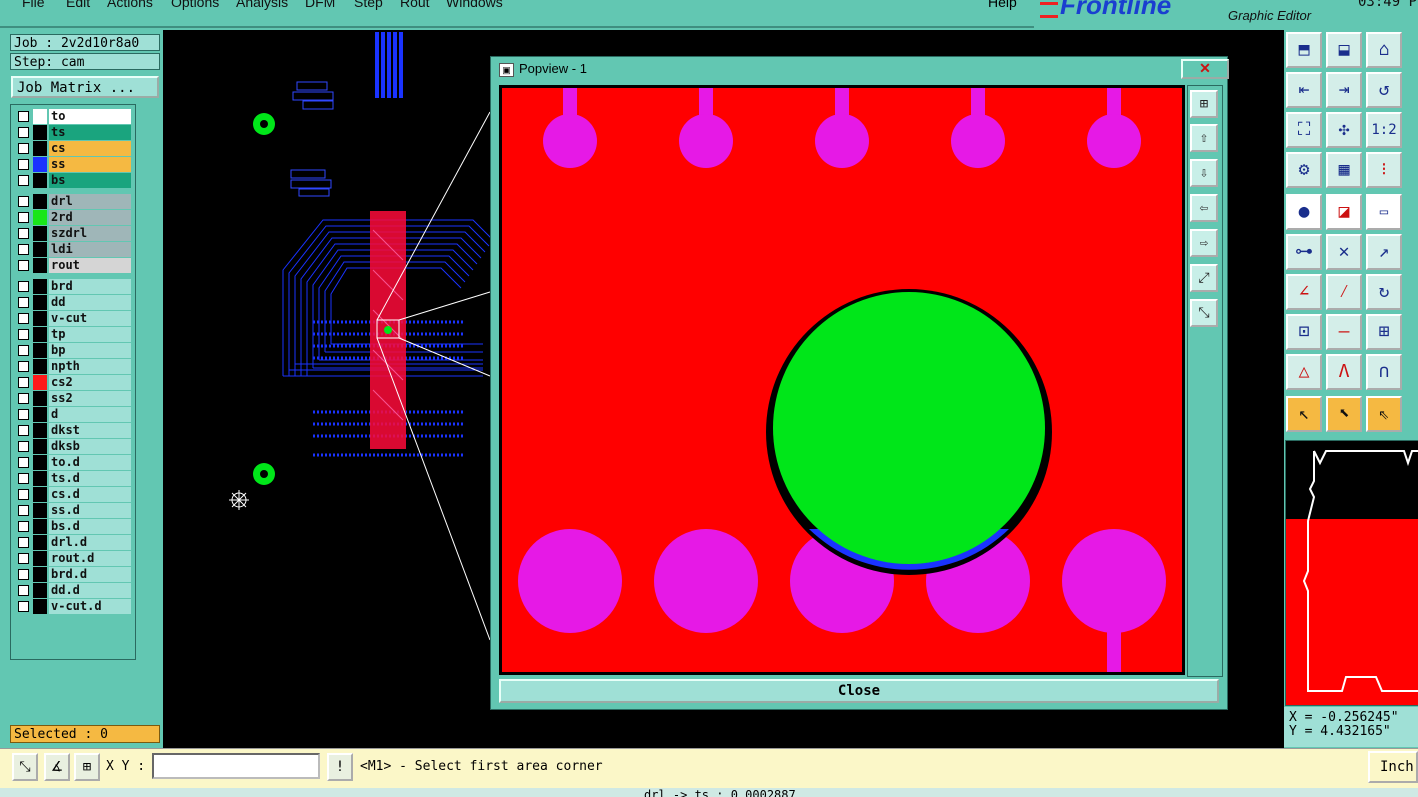  What do you see at coordinates (90, 510) in the screenshot?
I see `layer-name: ss.d` at bounding box center [90, 510].